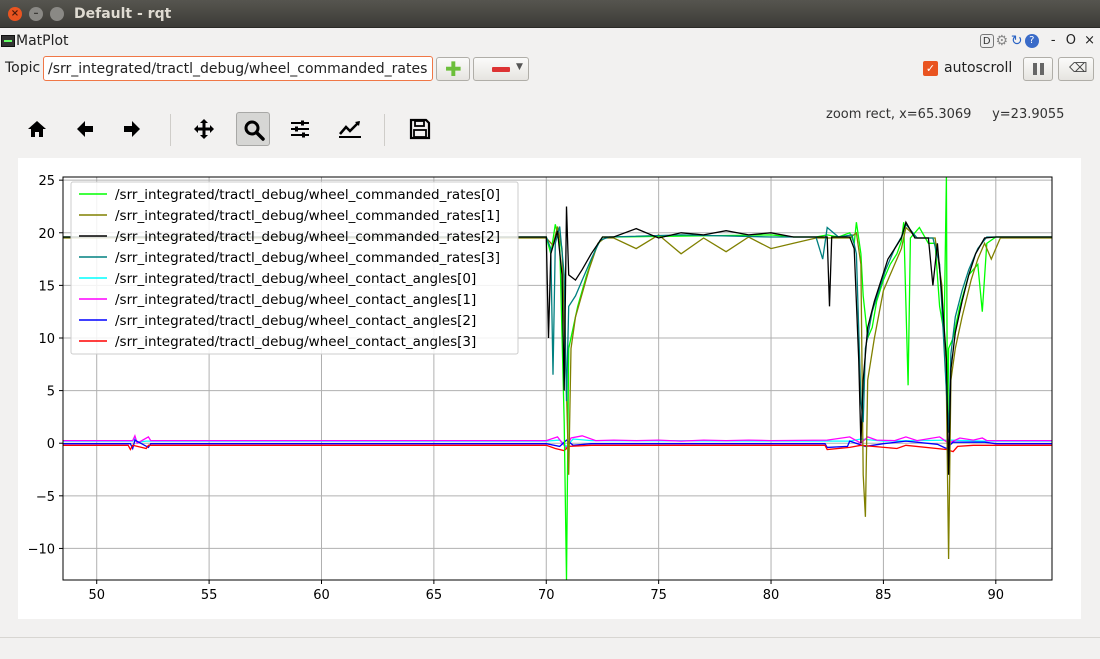  Describe the element at coordinates (978, 68) in the screenshot. I see `autoscroll-label: autoscroll` at that location.